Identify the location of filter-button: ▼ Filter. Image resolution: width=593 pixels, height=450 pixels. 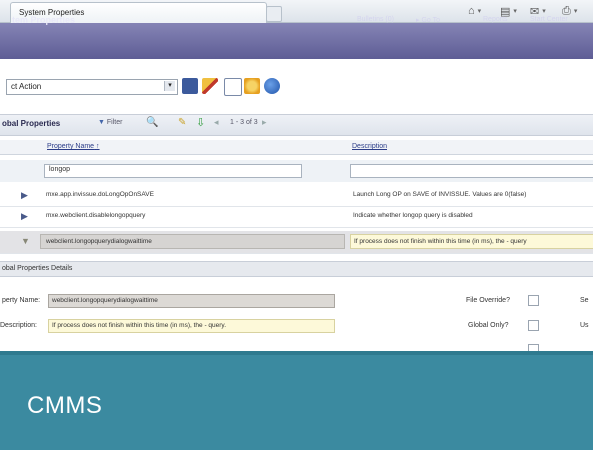
(110, 122).